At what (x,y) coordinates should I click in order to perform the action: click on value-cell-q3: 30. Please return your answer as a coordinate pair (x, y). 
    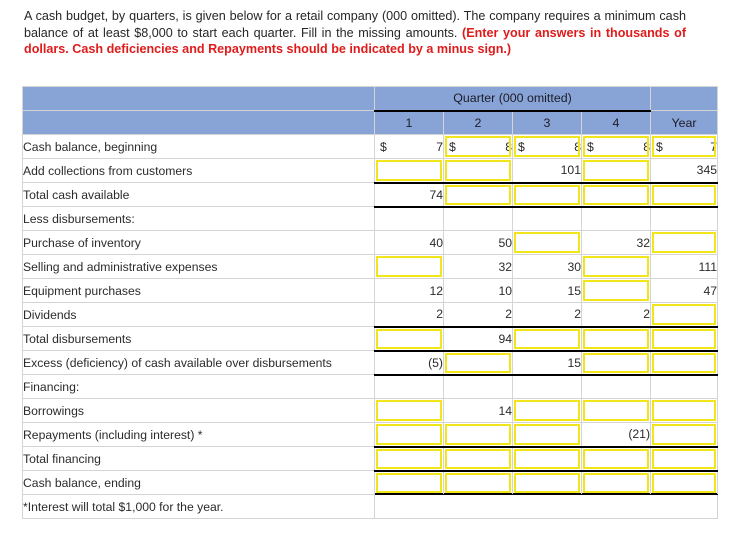
    Looking at the image, I should click on (547, 266).